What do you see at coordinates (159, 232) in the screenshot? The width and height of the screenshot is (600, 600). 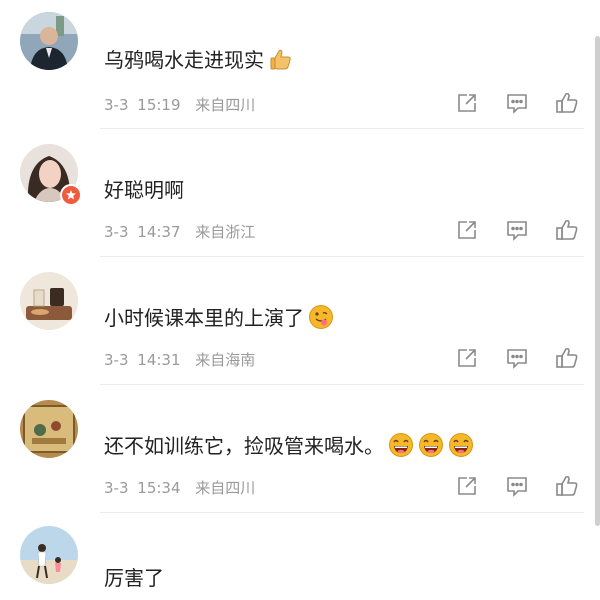 I see `comment-time: 14:37` at bounding box center [159, 232].